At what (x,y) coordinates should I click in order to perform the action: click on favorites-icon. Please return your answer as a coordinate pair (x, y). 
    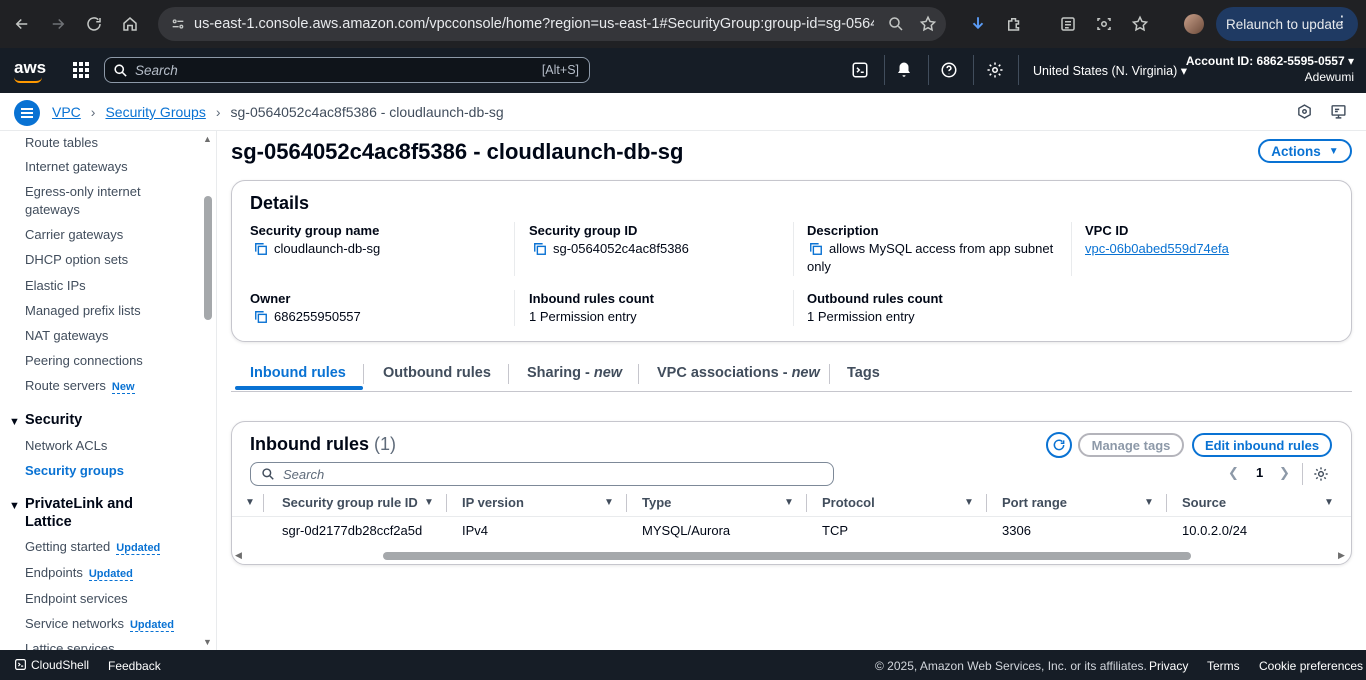
    Looking at the image, I should click on (1140, 24).